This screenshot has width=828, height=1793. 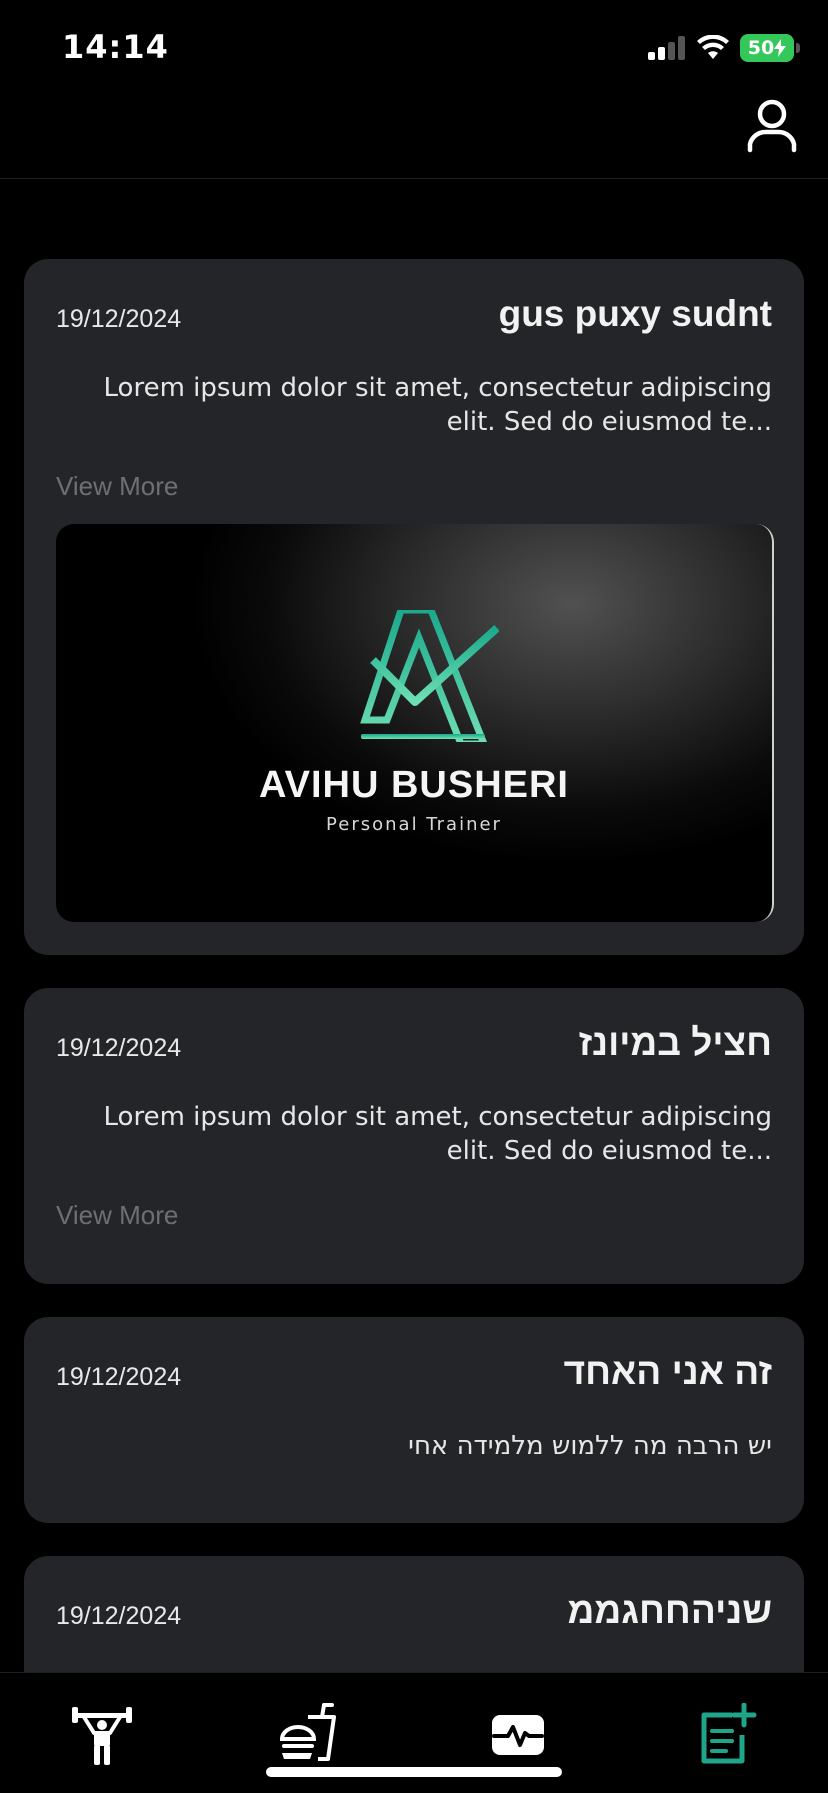 I want to click on post-description: יש הרבה מה ללמוש מלמידה אחי, so click(x=590, y=1446).